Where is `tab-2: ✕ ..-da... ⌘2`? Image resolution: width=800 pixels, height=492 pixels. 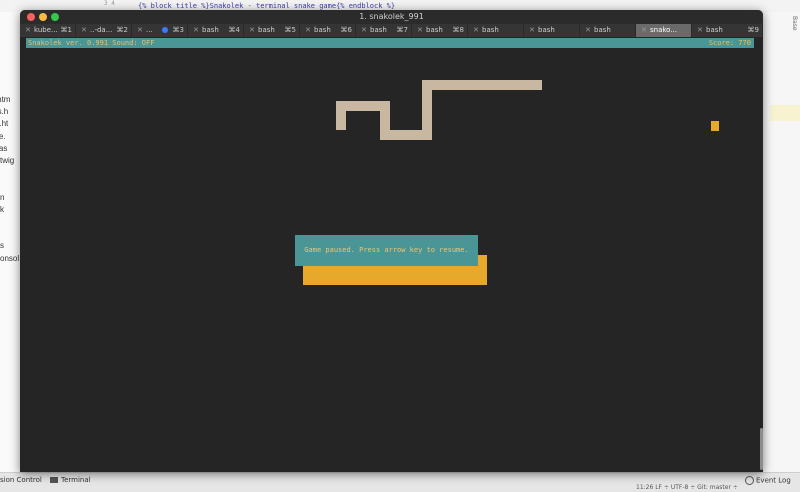 tab-2: ✕ ..-da... ⌘2 is located at coordinates (104, 30).